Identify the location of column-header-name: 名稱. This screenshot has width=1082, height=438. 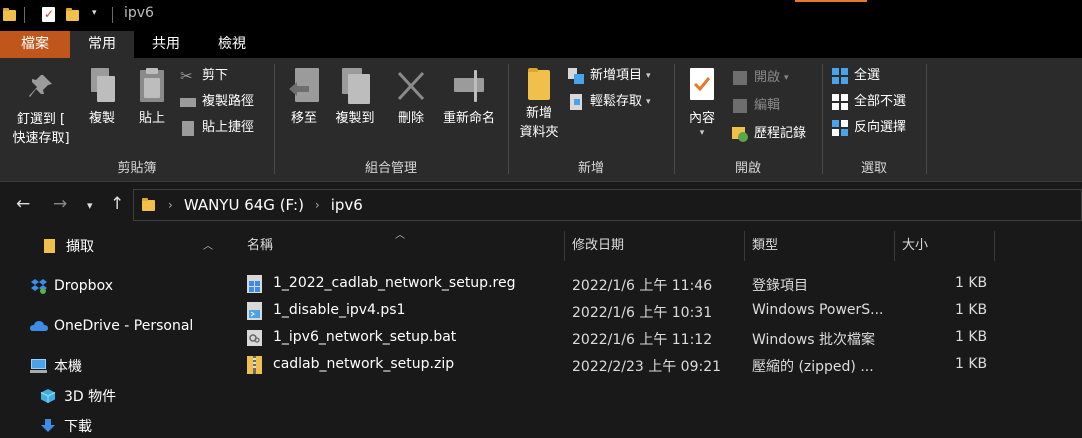
(405, 248).